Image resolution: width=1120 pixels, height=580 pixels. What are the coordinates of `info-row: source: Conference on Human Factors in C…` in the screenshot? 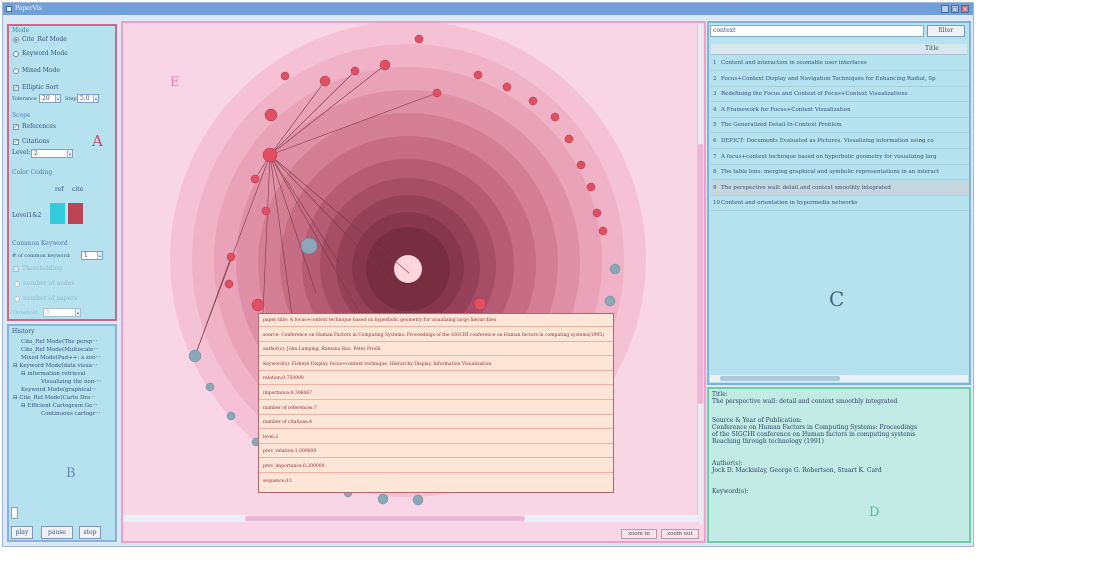 It's located at (433, 335).